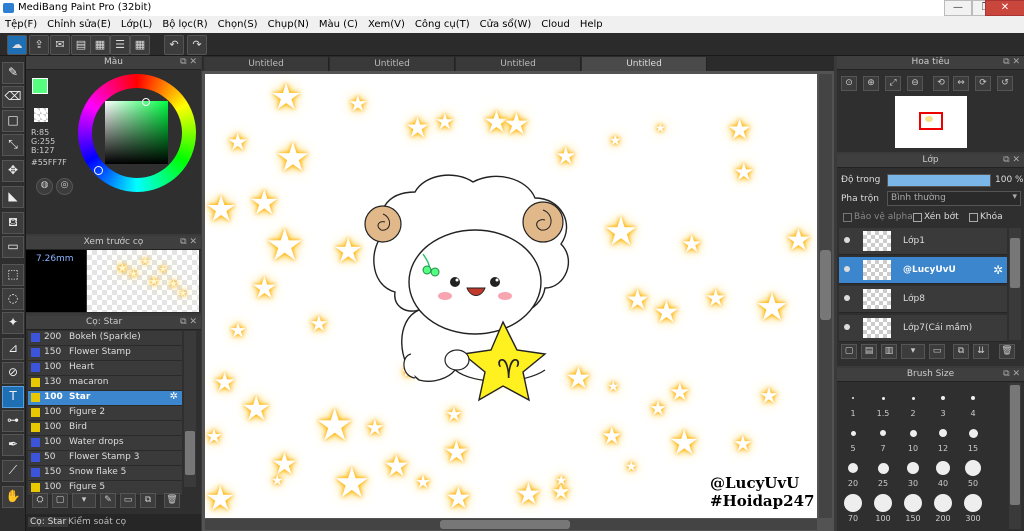  What do you see at coordinates (190, 453) in the screenshot?
I see `brush-list-scroll-thumb` at bounding box center [190, 453].